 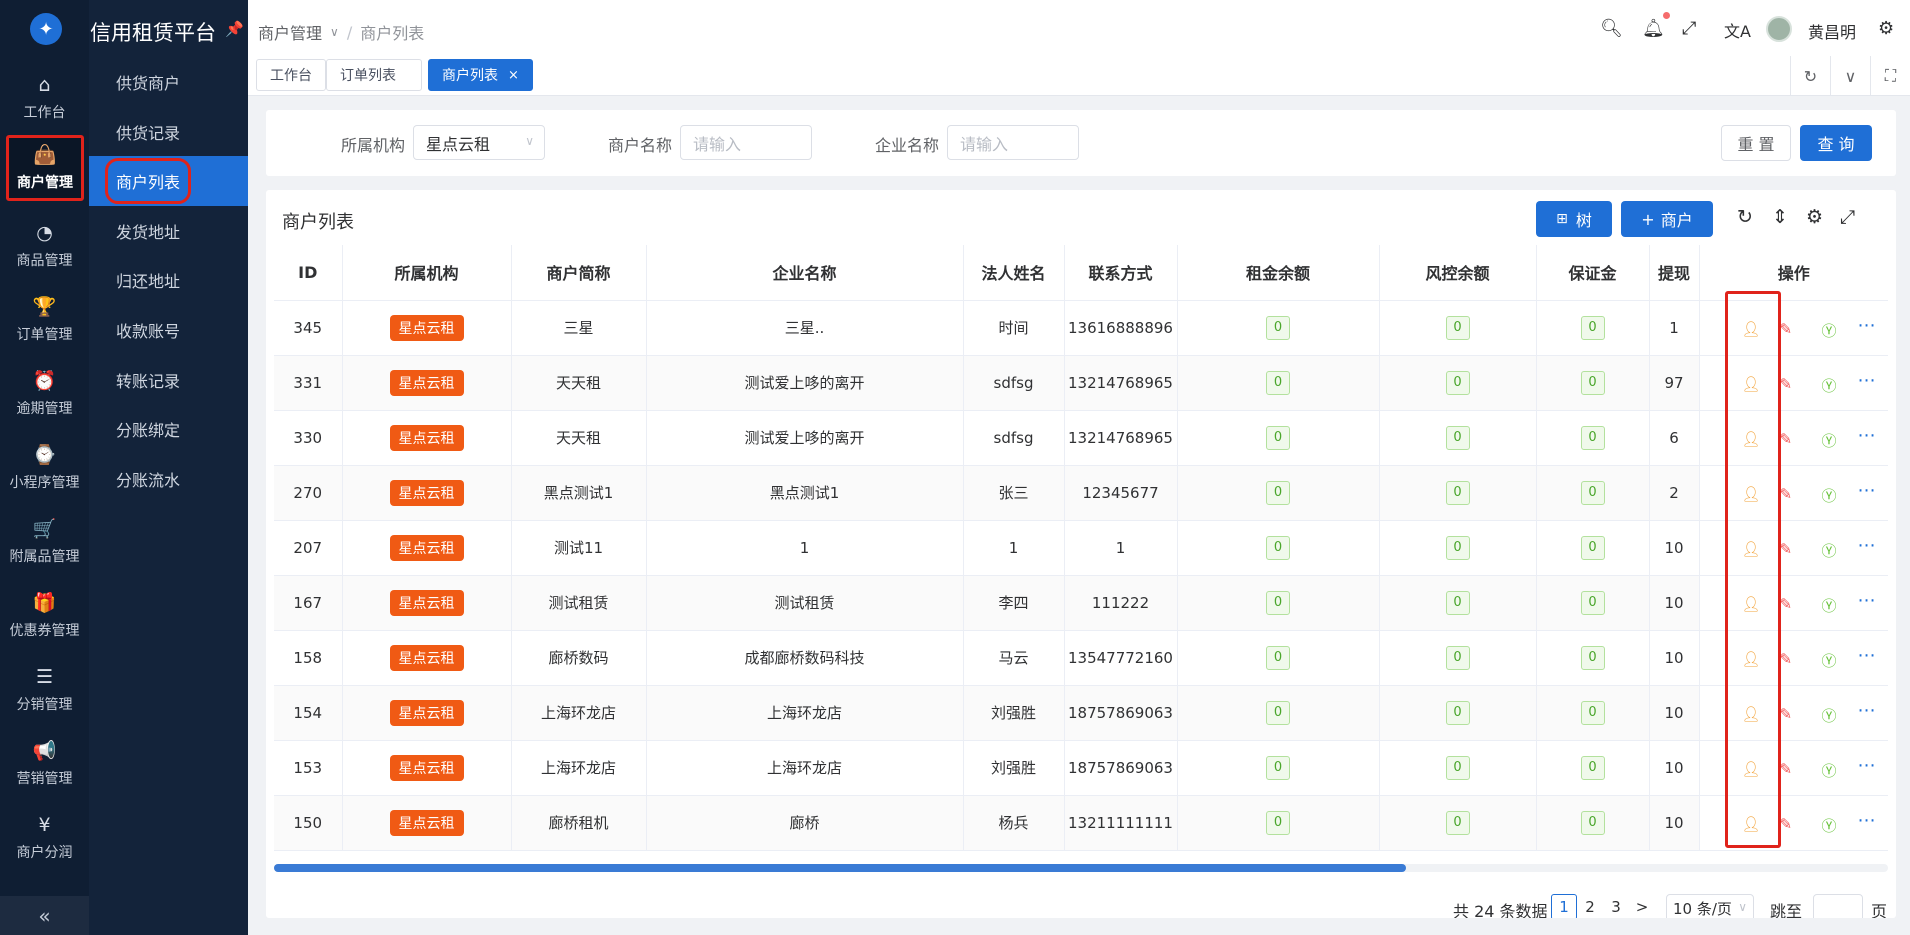 What do you see at coordinates (44, 690) in the screenshot?
I see `rail-item-8: ☰ 分销管理` at bounding box center [44, 690].